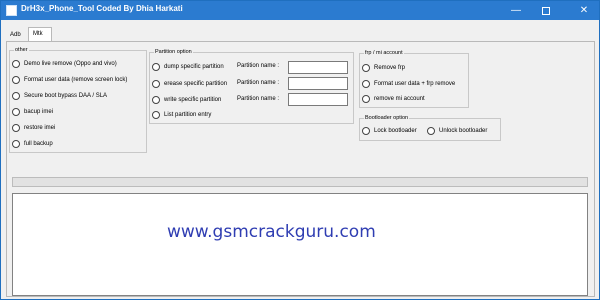 This screenshot has width=600, height=300. I want to click on radio-lock-bootloader: Lock bootloader, so click(389, 131).